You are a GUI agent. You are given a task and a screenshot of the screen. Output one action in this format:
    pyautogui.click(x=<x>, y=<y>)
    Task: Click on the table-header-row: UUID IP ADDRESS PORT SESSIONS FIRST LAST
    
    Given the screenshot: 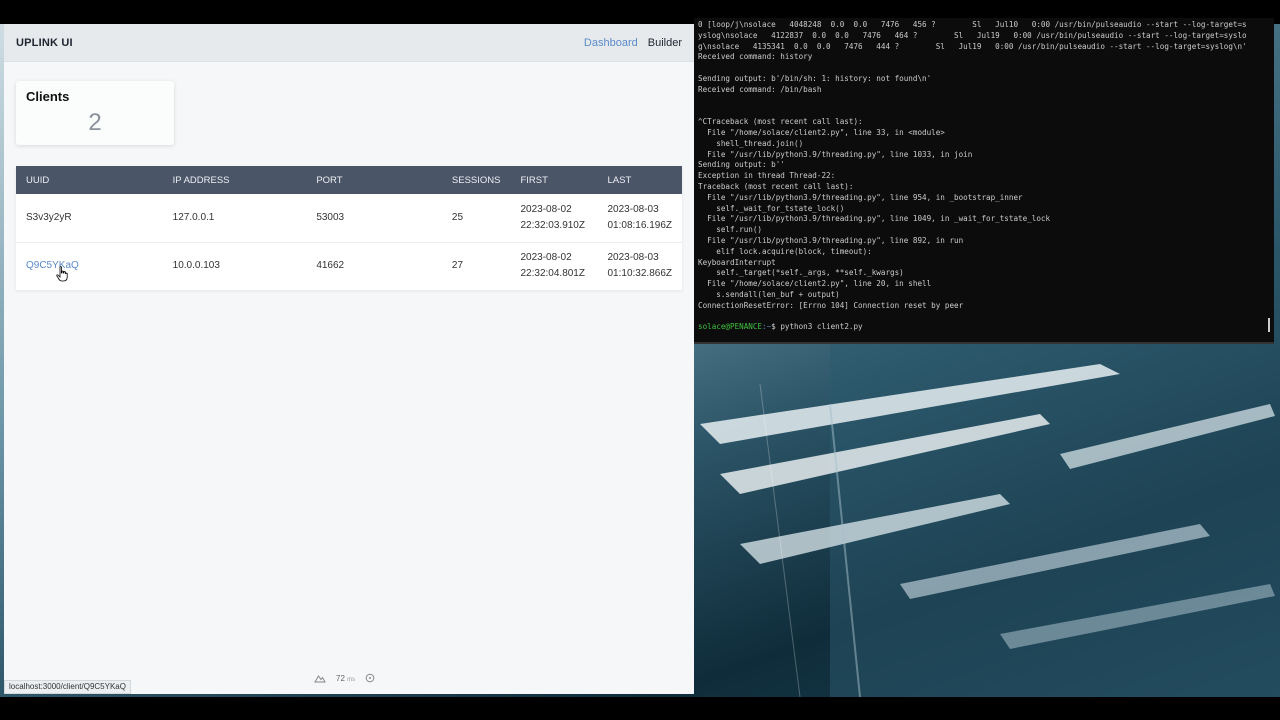 What is the action you would take?
    pyautogui.click(x=349, y=180)
    